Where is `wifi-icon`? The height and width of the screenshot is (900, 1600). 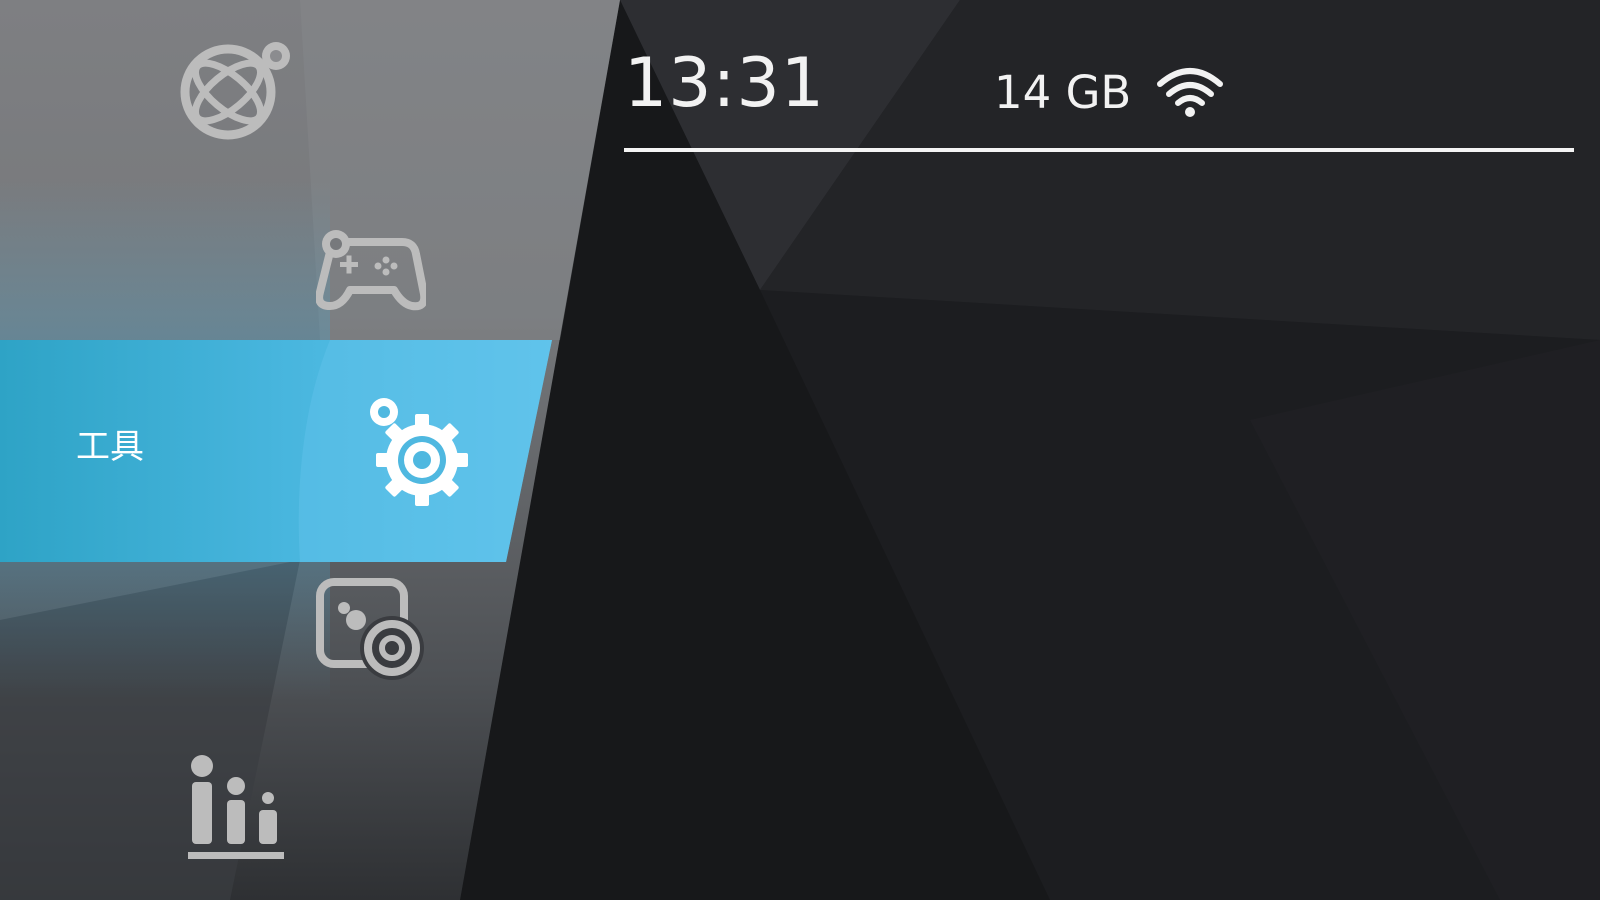 wifi-icon is located at coordinates (1190, 92).